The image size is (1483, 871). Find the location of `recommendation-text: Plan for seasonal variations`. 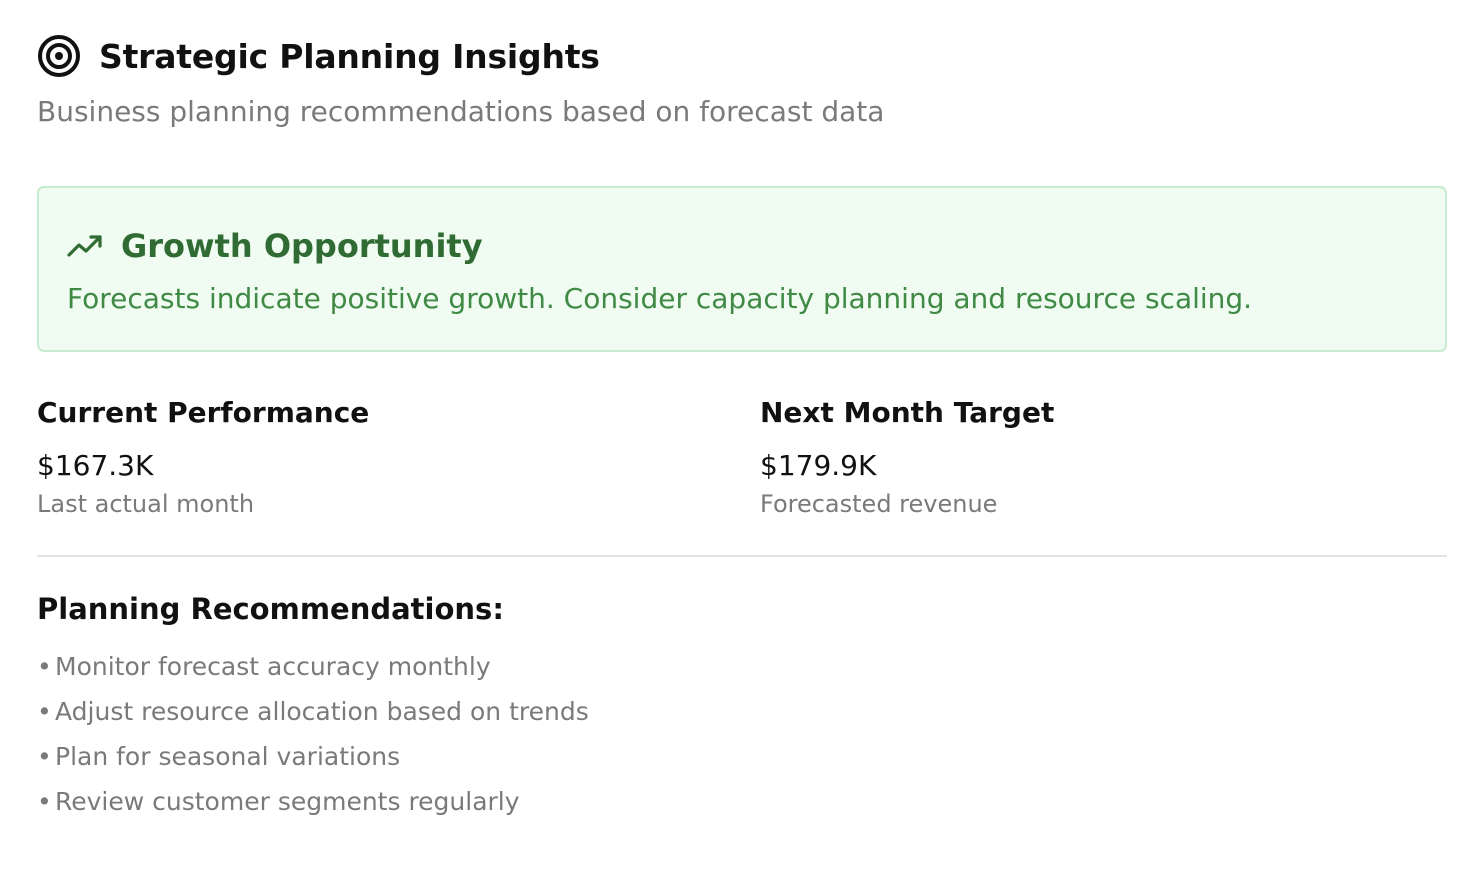

recommendation-text: Plan for seasonal variations is located at coordinates (228, 756).